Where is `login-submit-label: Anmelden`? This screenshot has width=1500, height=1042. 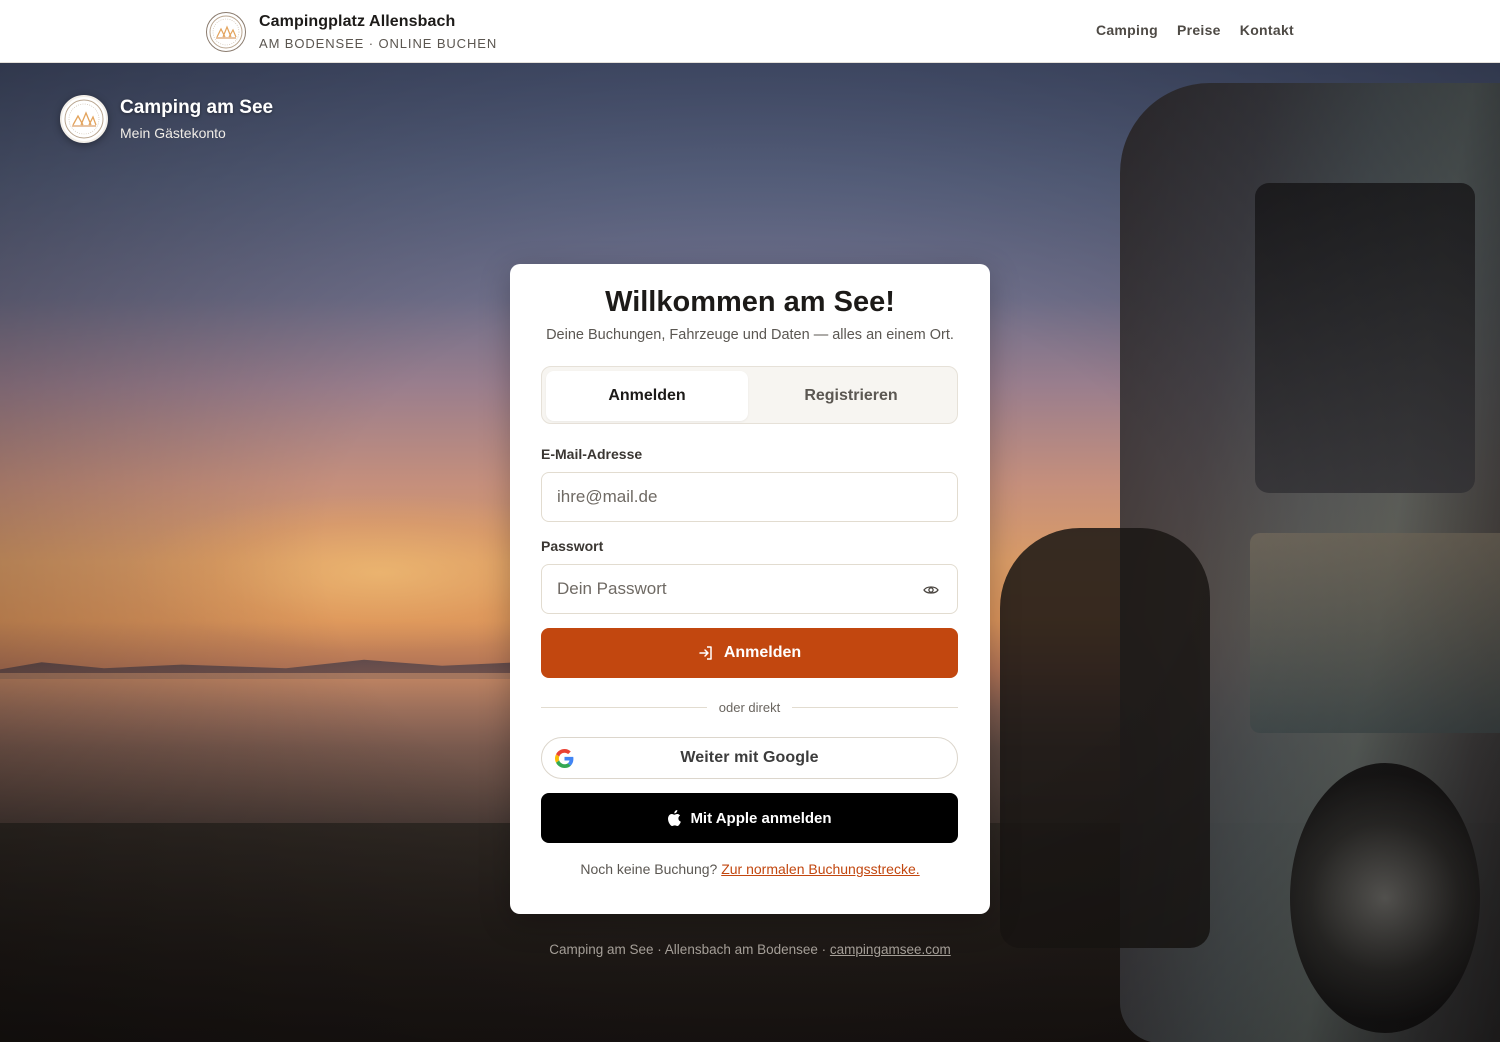
login-submit-label: Anmelden is located at coordinates (762, 652).